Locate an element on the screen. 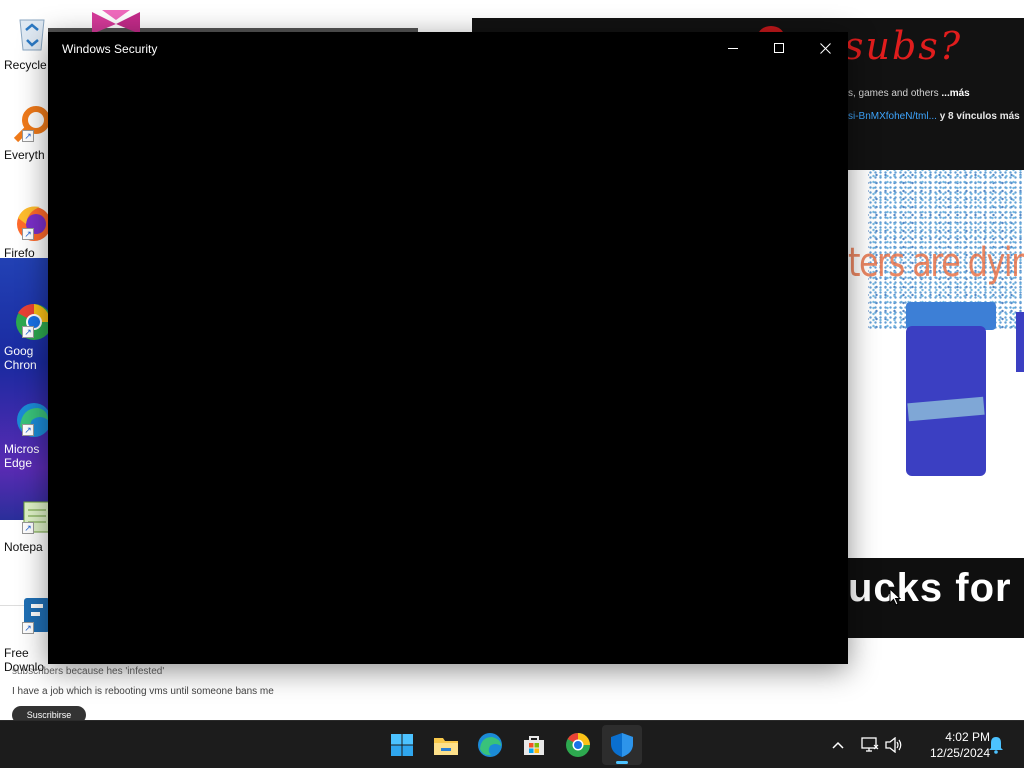  store-icon is located at coordinates (534, 745).